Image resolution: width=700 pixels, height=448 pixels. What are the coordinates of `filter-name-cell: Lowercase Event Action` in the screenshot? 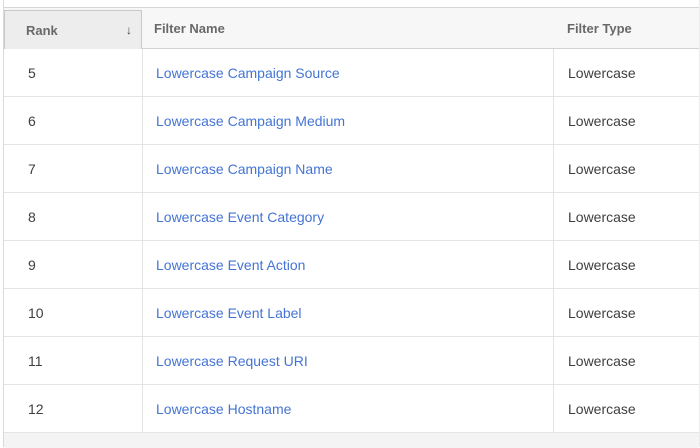 It's located at (347, 264).